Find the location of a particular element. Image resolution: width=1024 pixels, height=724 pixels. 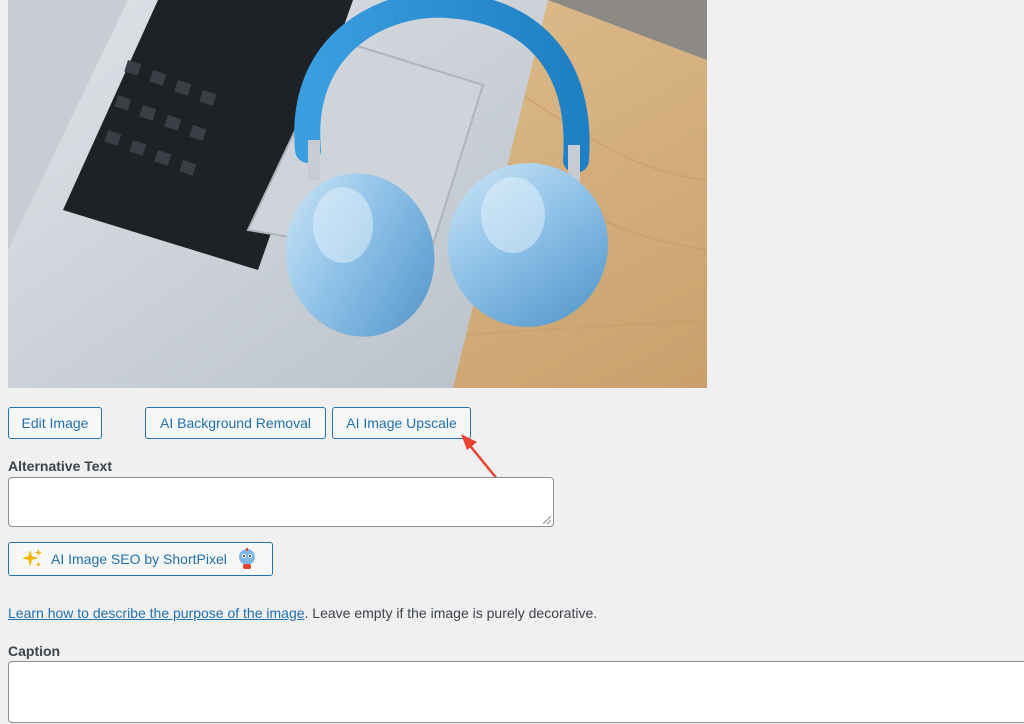

ai-image-upscale-button: AI Image Upscale is located at coordinates (401, 423).